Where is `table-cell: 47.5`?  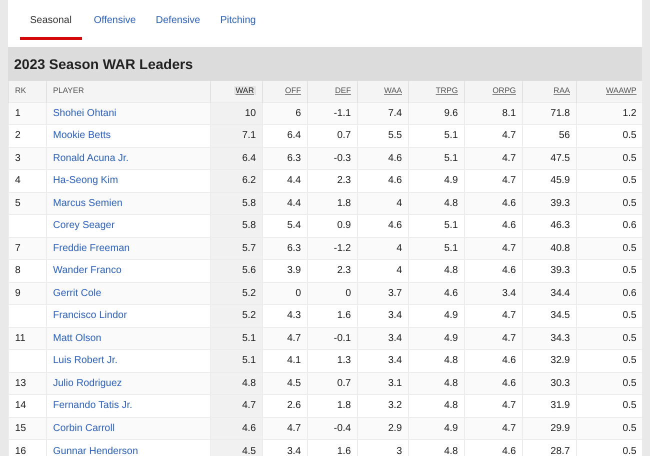 table-cell: 47.5 is located at coordinates (560, 158).